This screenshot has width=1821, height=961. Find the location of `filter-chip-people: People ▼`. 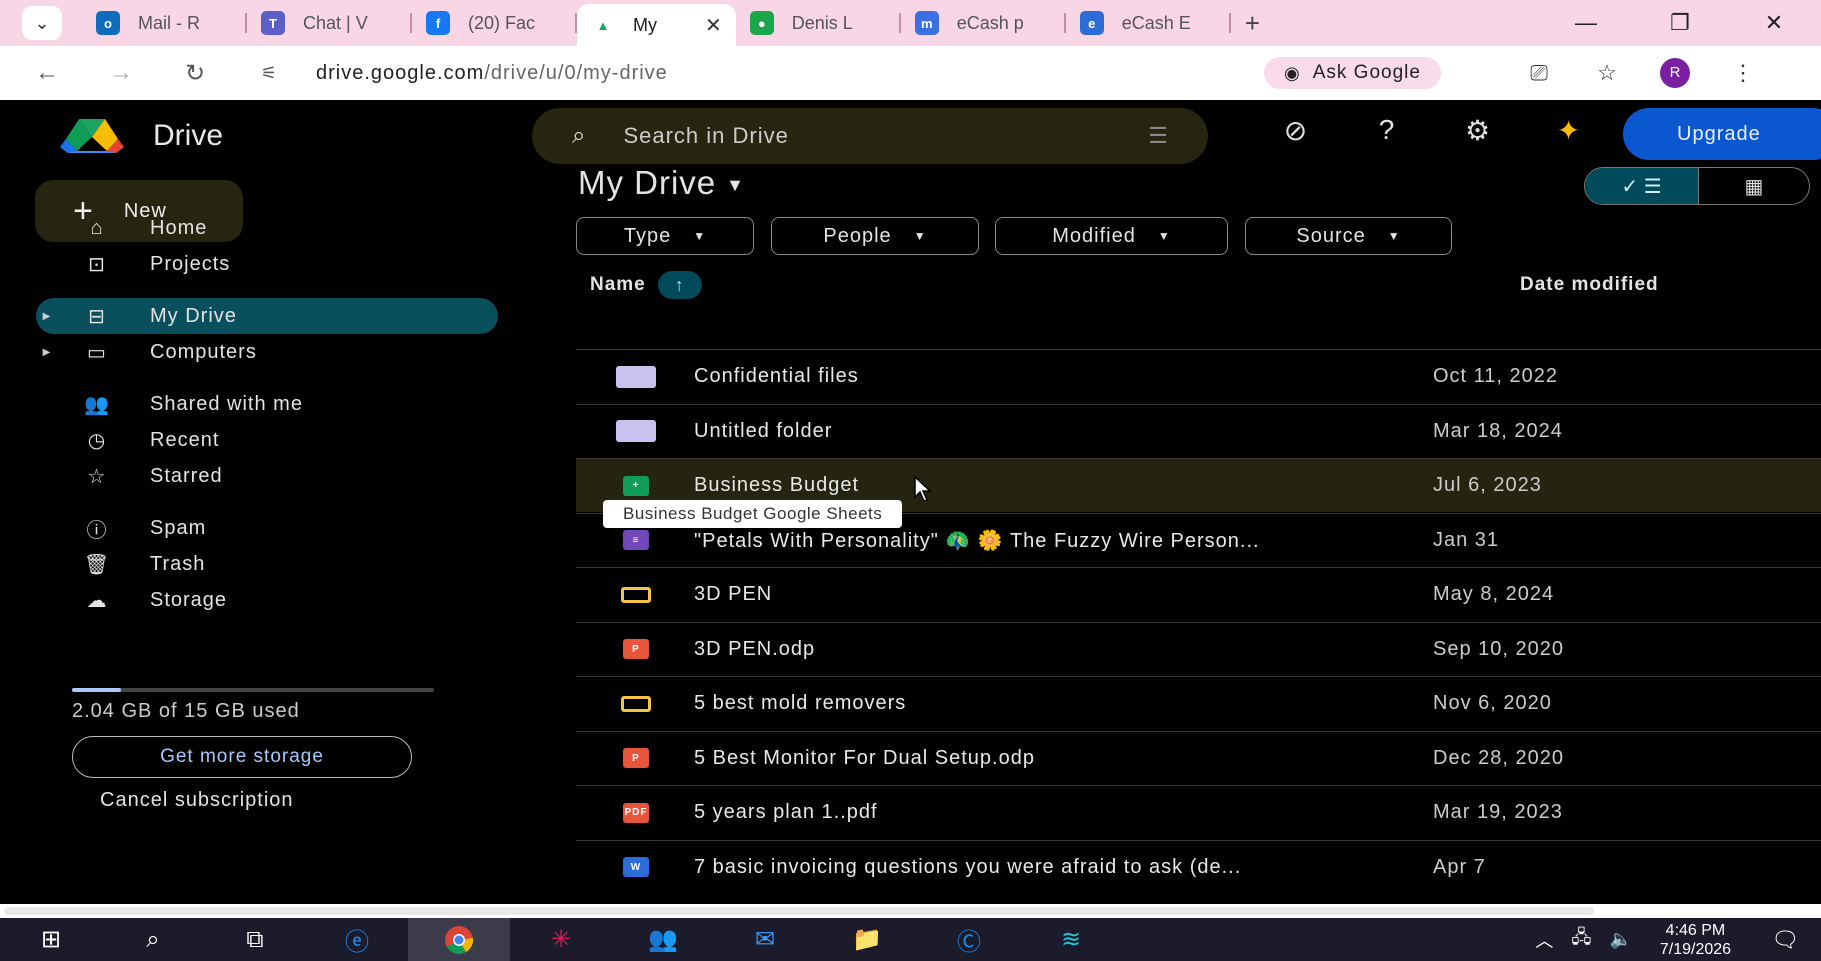

filter-chip-people: People ▼ is located at coordinates (875, 236).